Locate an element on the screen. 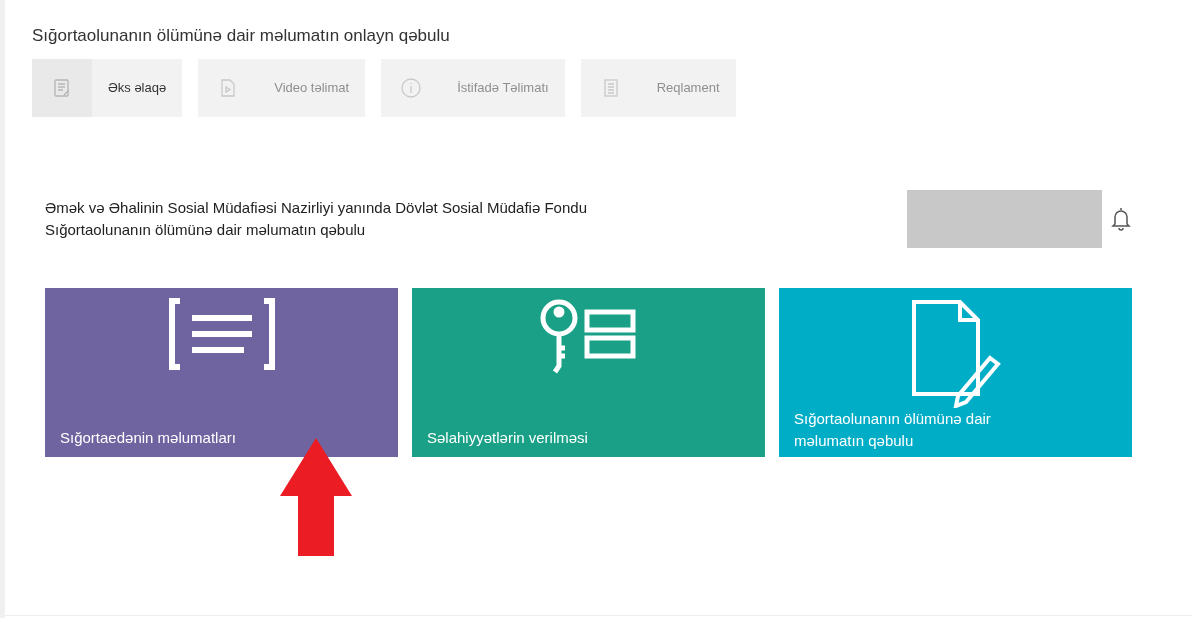 This screenshot has width=1192, height=618. tile-button: Sığortaolunanın ölümünə dair məlumatın qəbulu is located at coordinates (955, 372).